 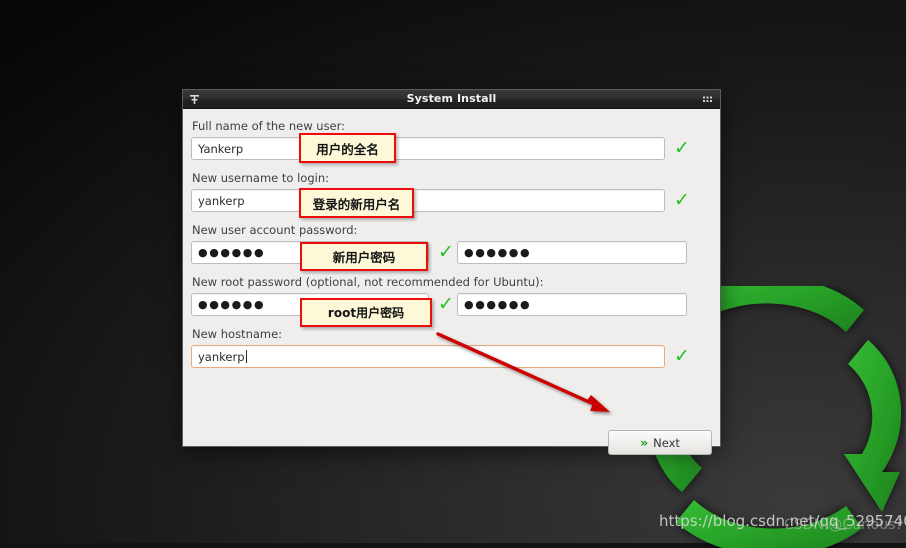 What do you see at coordinates (221, 148) in the screenshot?
I see `fullname-value: Yankerp` at bounding box center [221, 148].